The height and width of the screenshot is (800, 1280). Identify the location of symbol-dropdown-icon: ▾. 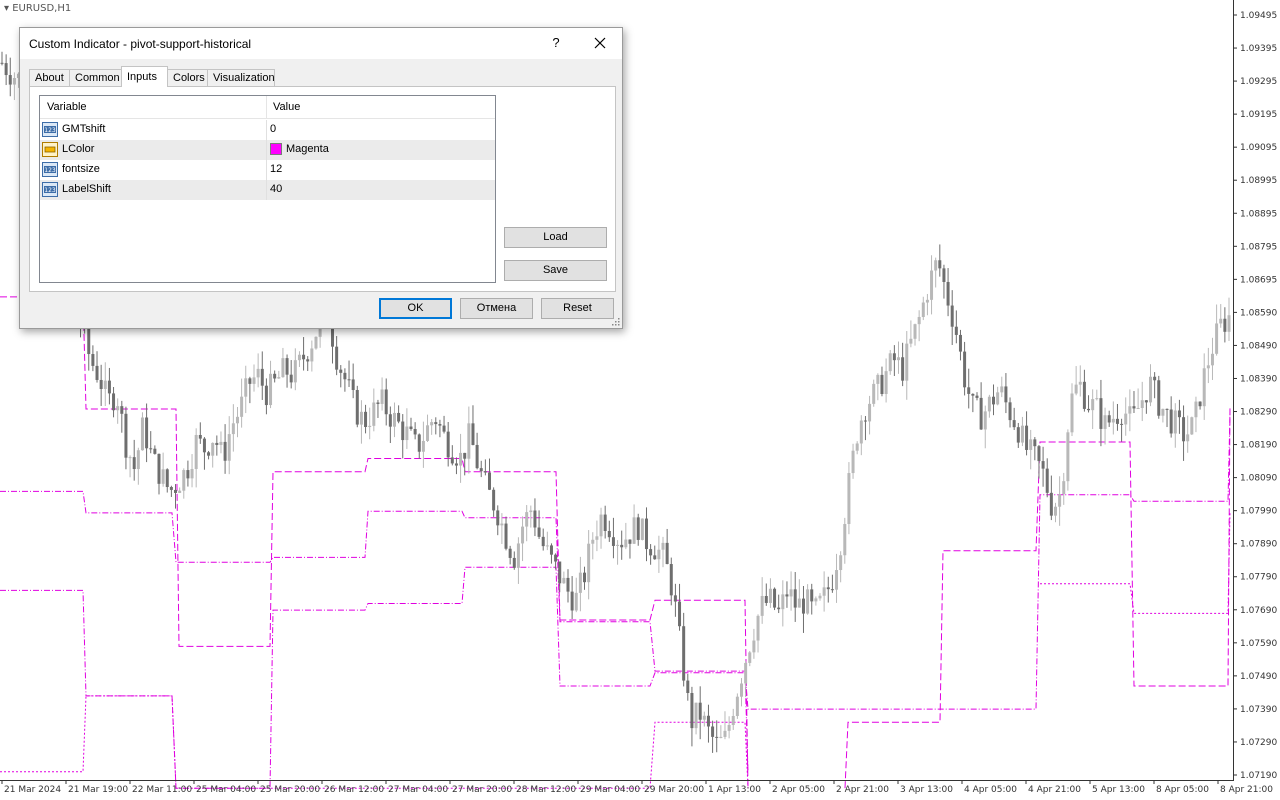
(6, 8).